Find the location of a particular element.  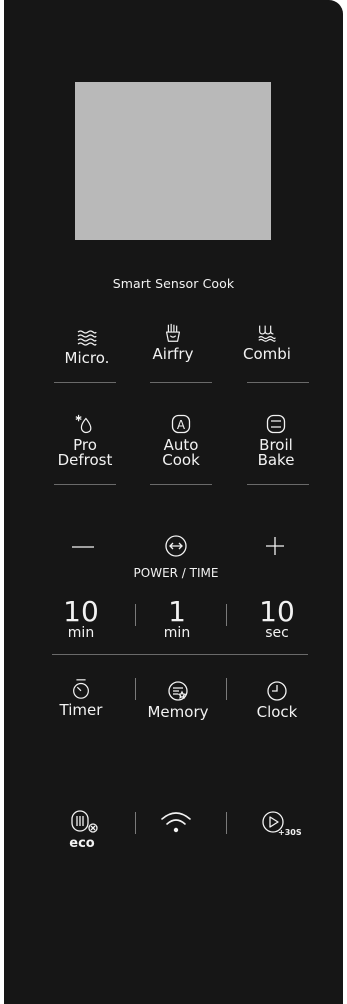

display-screen is located at coordinates (173, 161).